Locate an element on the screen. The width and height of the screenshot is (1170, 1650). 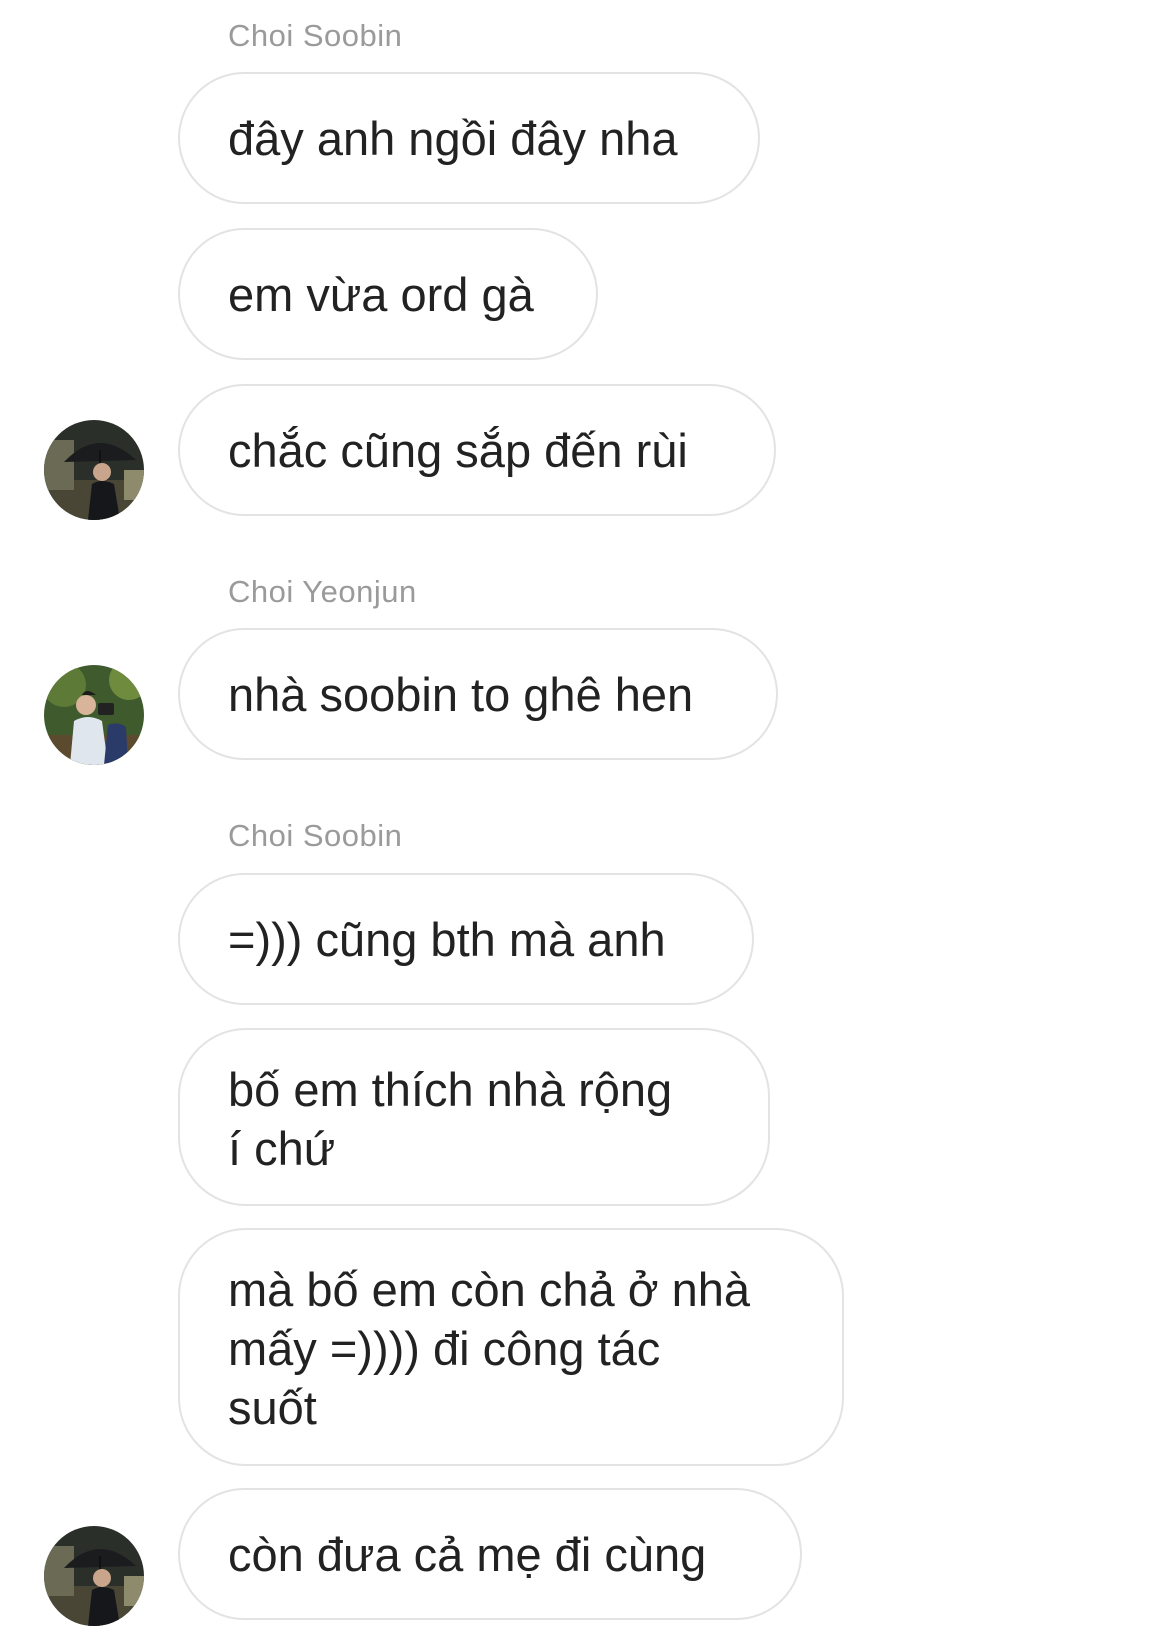
message-bubble: đây anh ngồi đây nha is located at coordinates (469, 138).